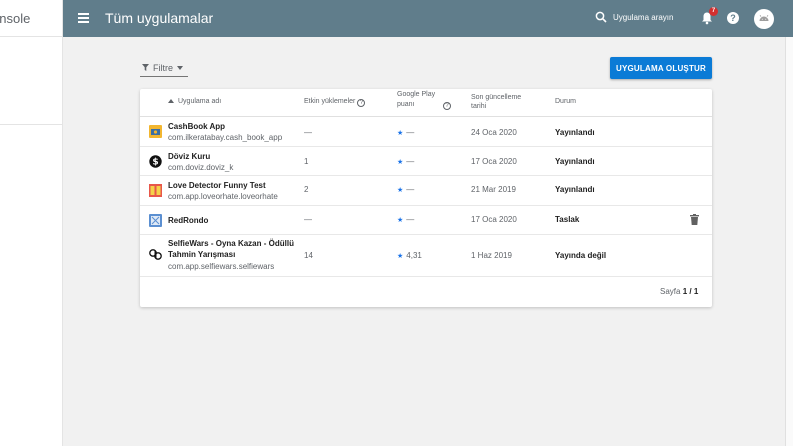  Describe the element at coordinates (306, 161) in the screenshot. I see `installs-value: 1` at that location.